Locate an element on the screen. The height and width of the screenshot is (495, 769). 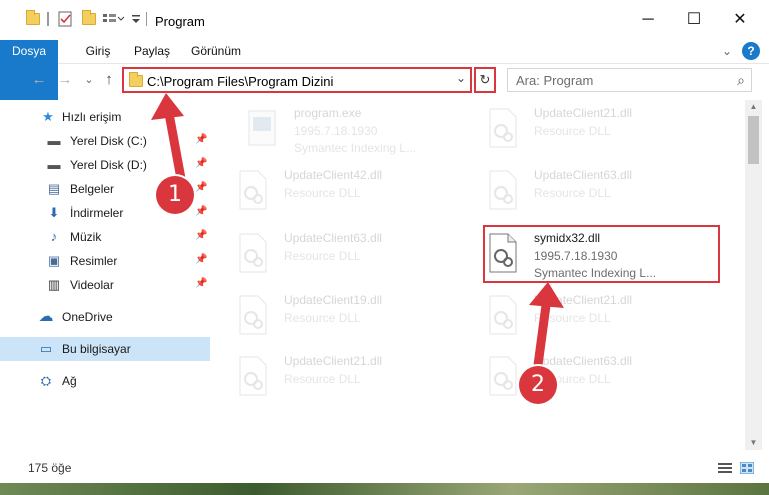
file-item: UpdateClient42.dll Resource DLL is located at coordinates (342, 192).